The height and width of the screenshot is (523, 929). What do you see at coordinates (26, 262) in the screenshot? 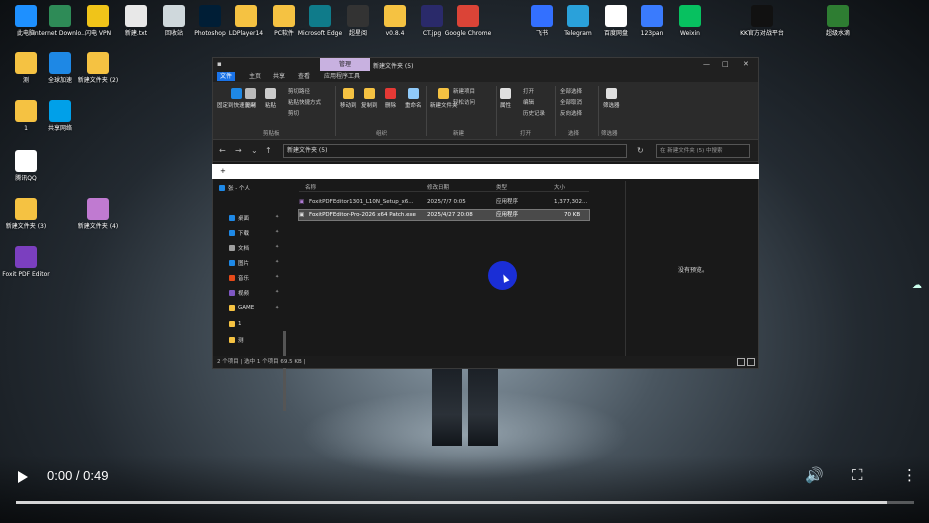
I see `desktop-icon: Foxit PDF Editor` at bounding box center [26, 262].